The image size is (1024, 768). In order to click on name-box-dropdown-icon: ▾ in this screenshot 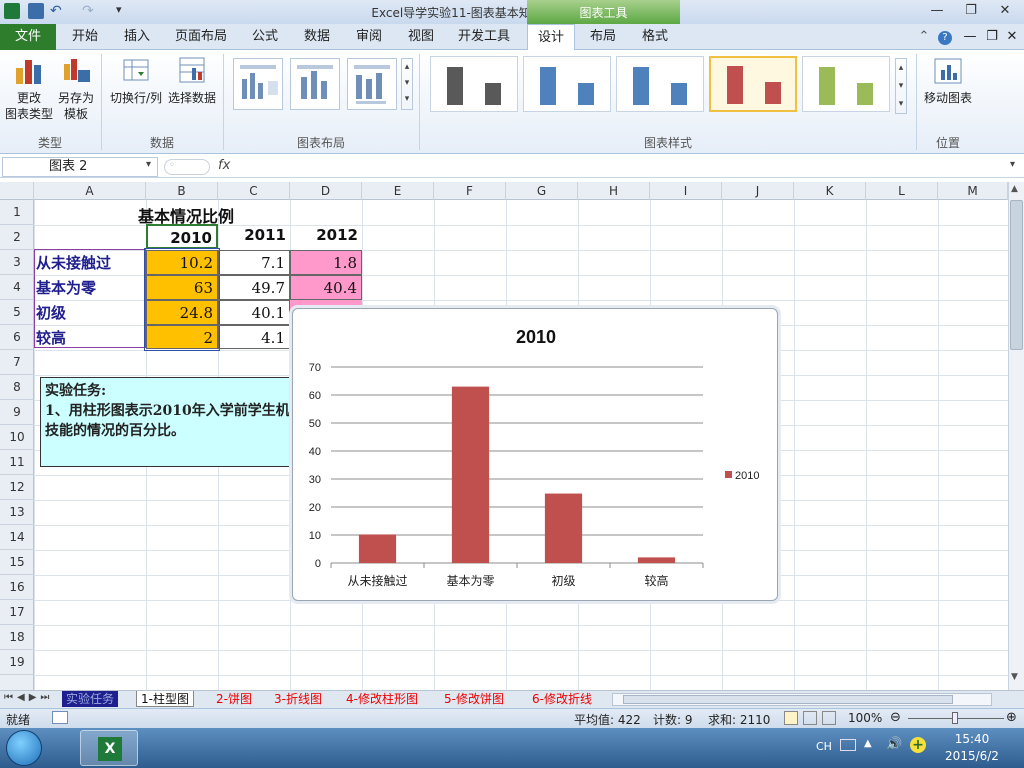, I will do `click(148, 164)`.